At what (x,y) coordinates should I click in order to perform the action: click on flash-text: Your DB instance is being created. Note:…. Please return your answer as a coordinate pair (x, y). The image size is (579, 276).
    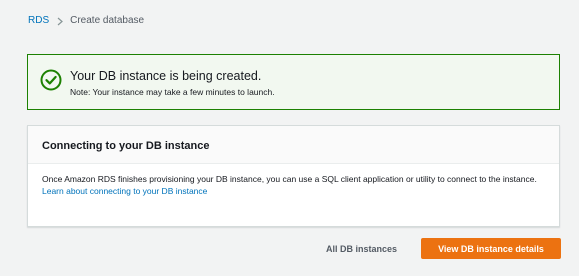
    Looking at the image, I should click on (172, 83).